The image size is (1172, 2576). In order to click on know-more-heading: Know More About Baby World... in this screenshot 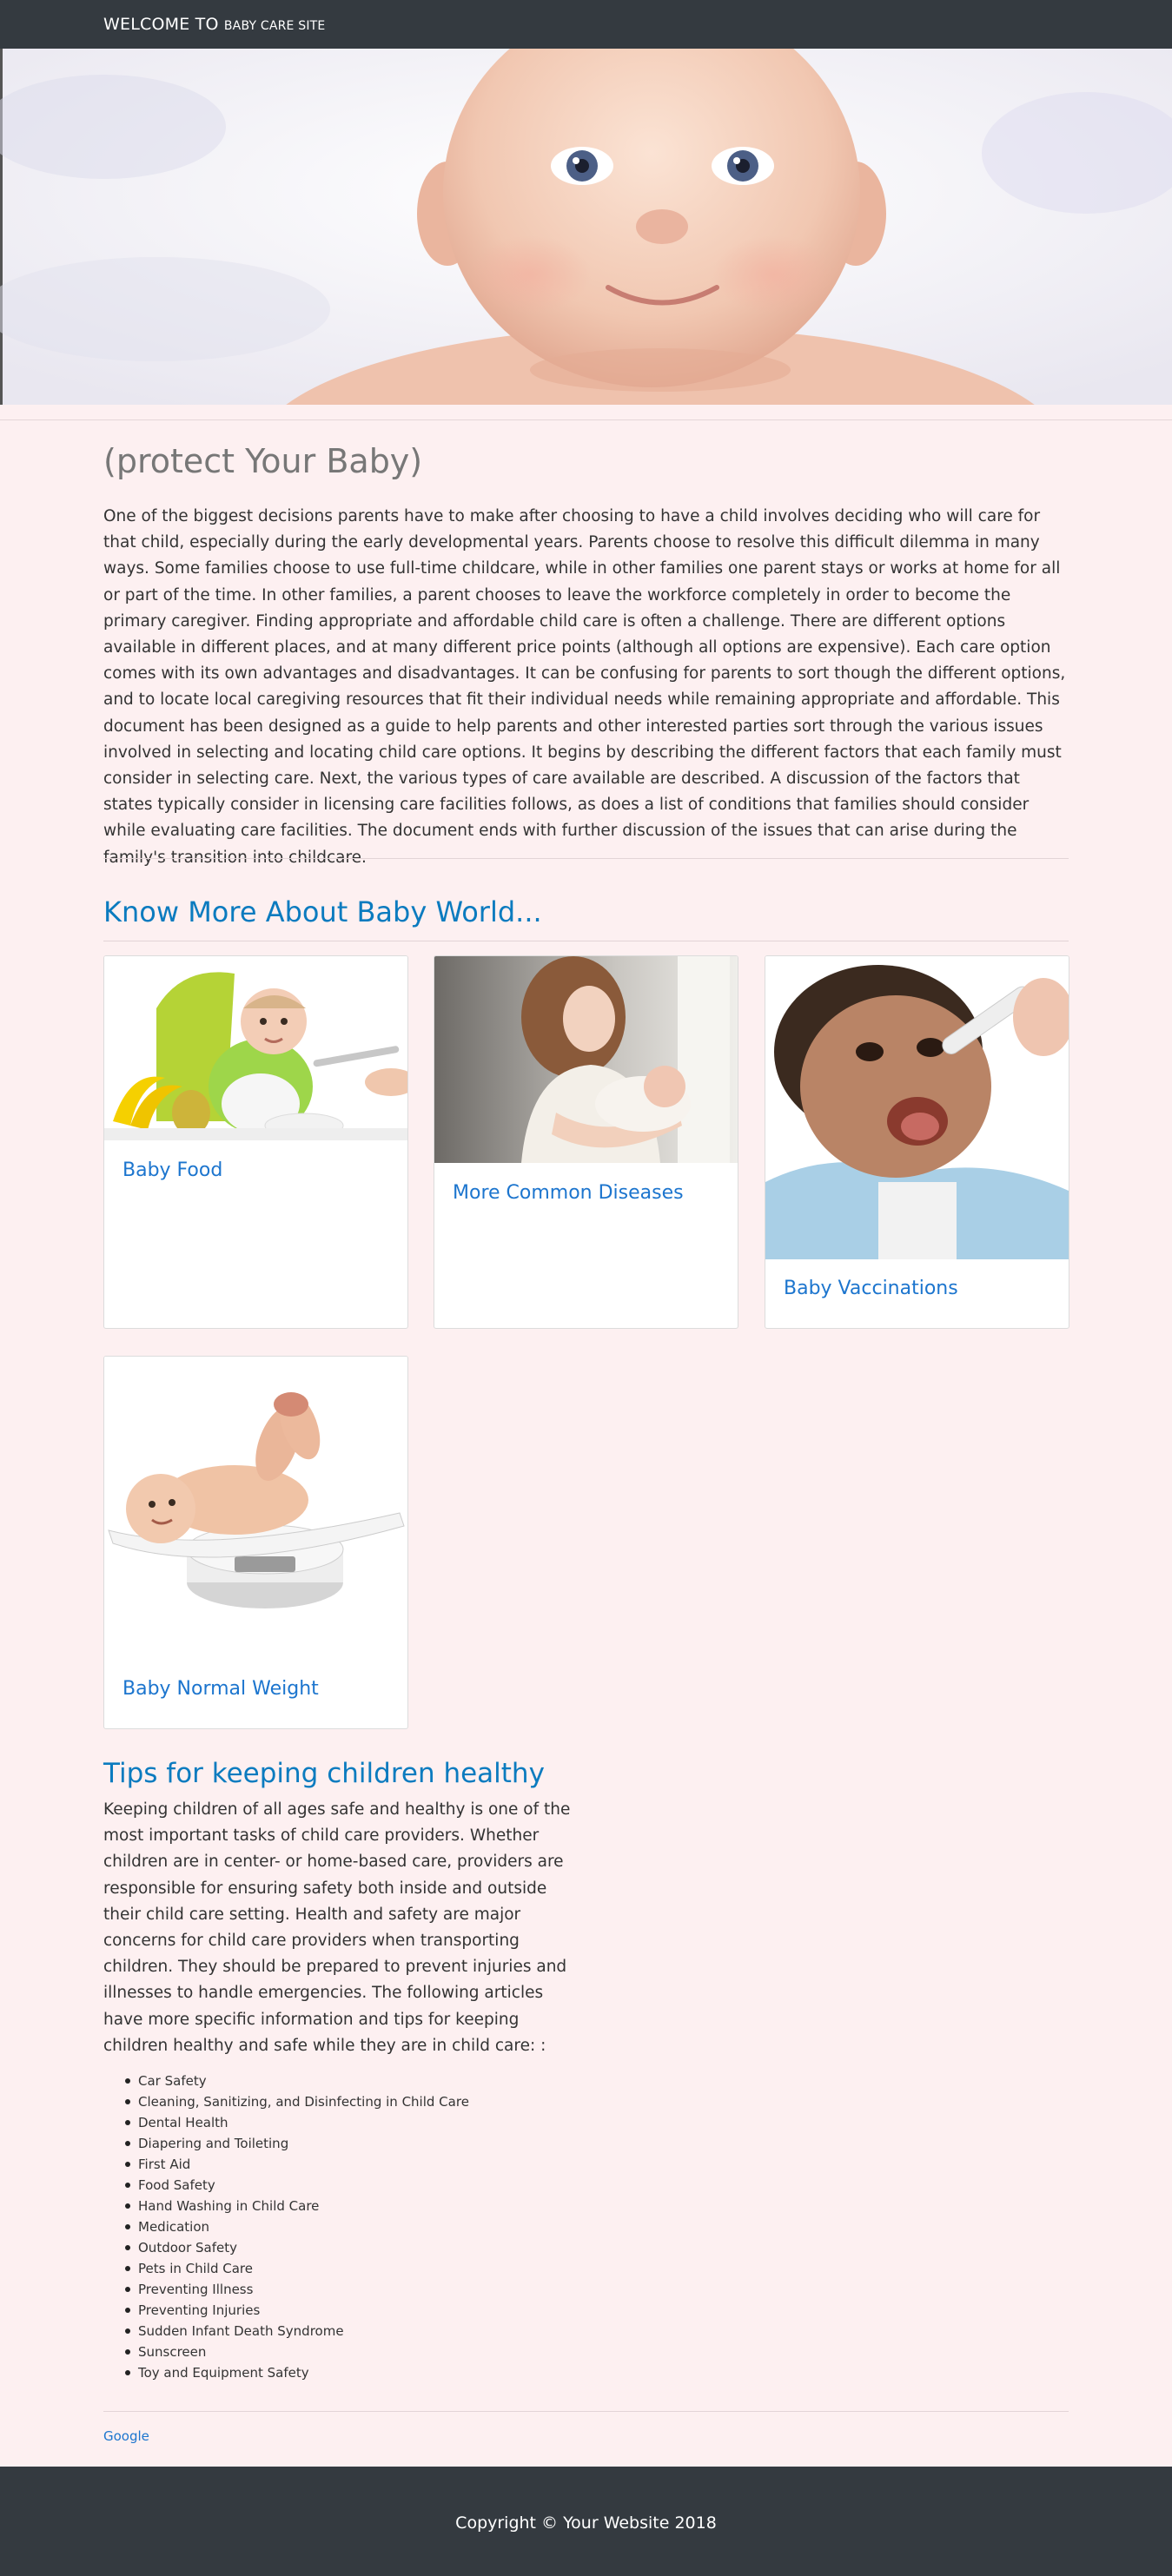, I will do `click(322, 911)`.